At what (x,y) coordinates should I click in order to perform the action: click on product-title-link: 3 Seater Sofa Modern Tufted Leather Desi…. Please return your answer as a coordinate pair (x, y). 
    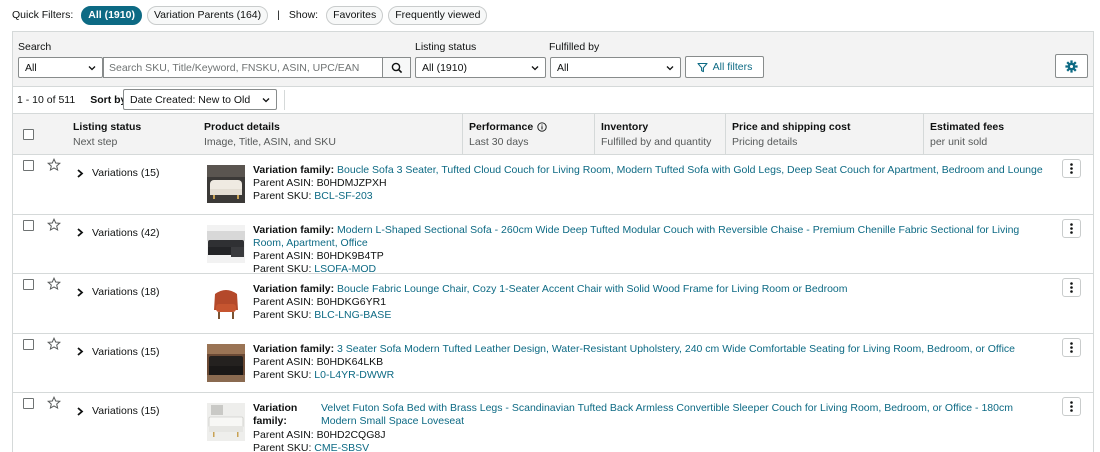
    Looking at the image, I should click on (676, 349).